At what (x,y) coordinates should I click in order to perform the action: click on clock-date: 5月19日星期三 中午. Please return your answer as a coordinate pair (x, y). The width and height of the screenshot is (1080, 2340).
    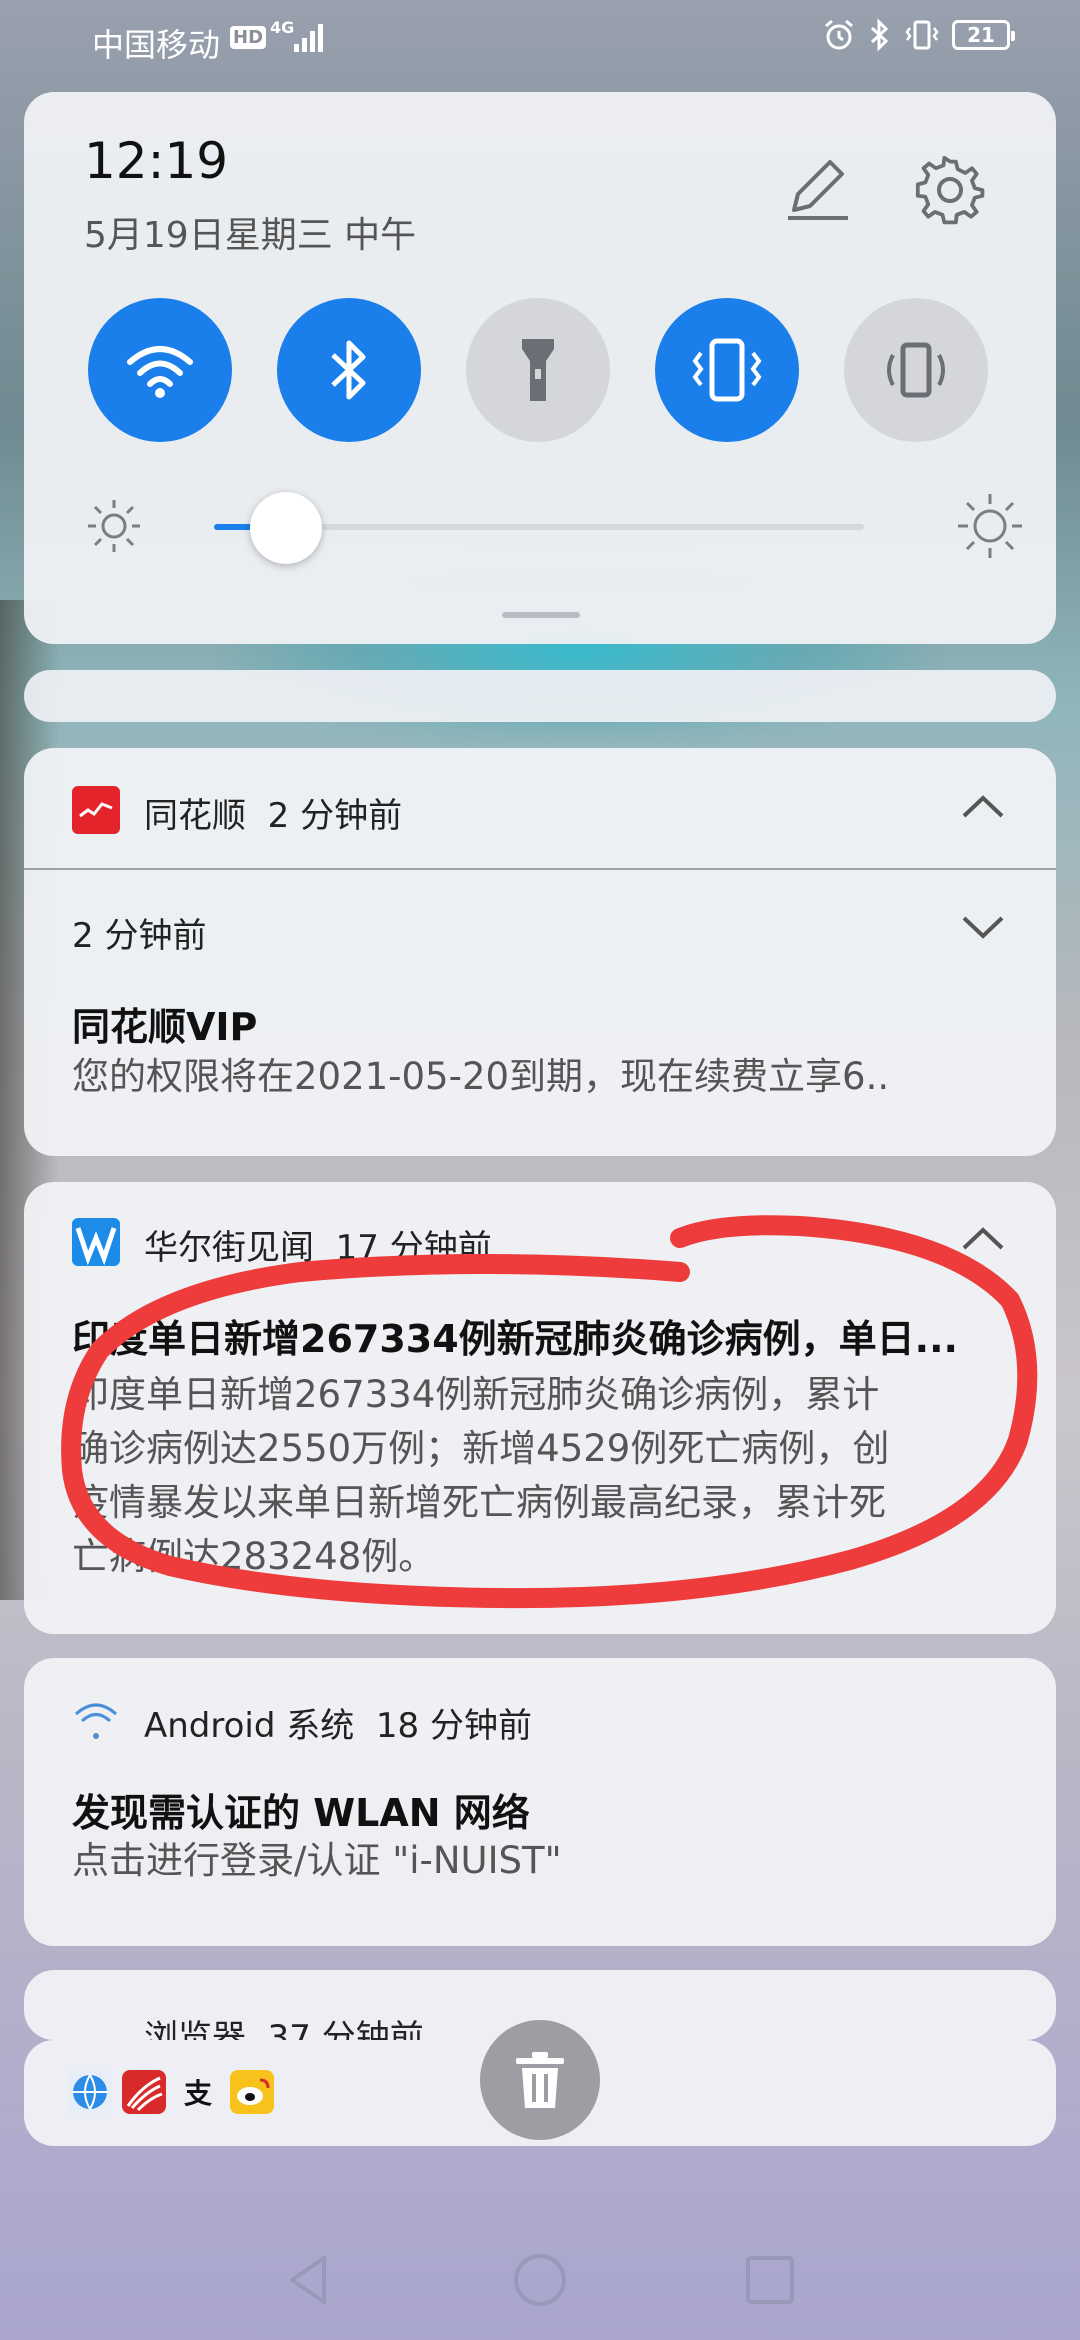
    Looking at the image, I should click on (250, 235).